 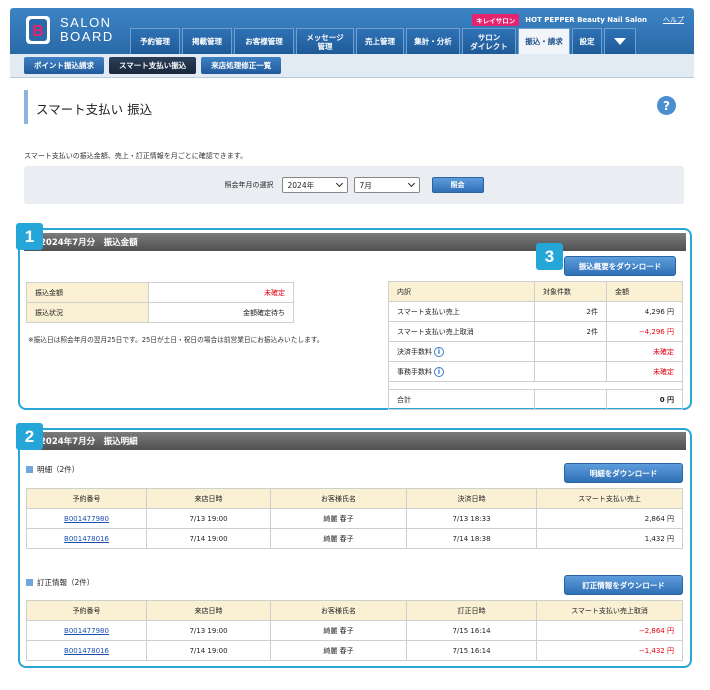 What do you see at coordinates (208, 498) in the screenshot?
I see `column-header: 来店日時` at bounding box center [208, 498].